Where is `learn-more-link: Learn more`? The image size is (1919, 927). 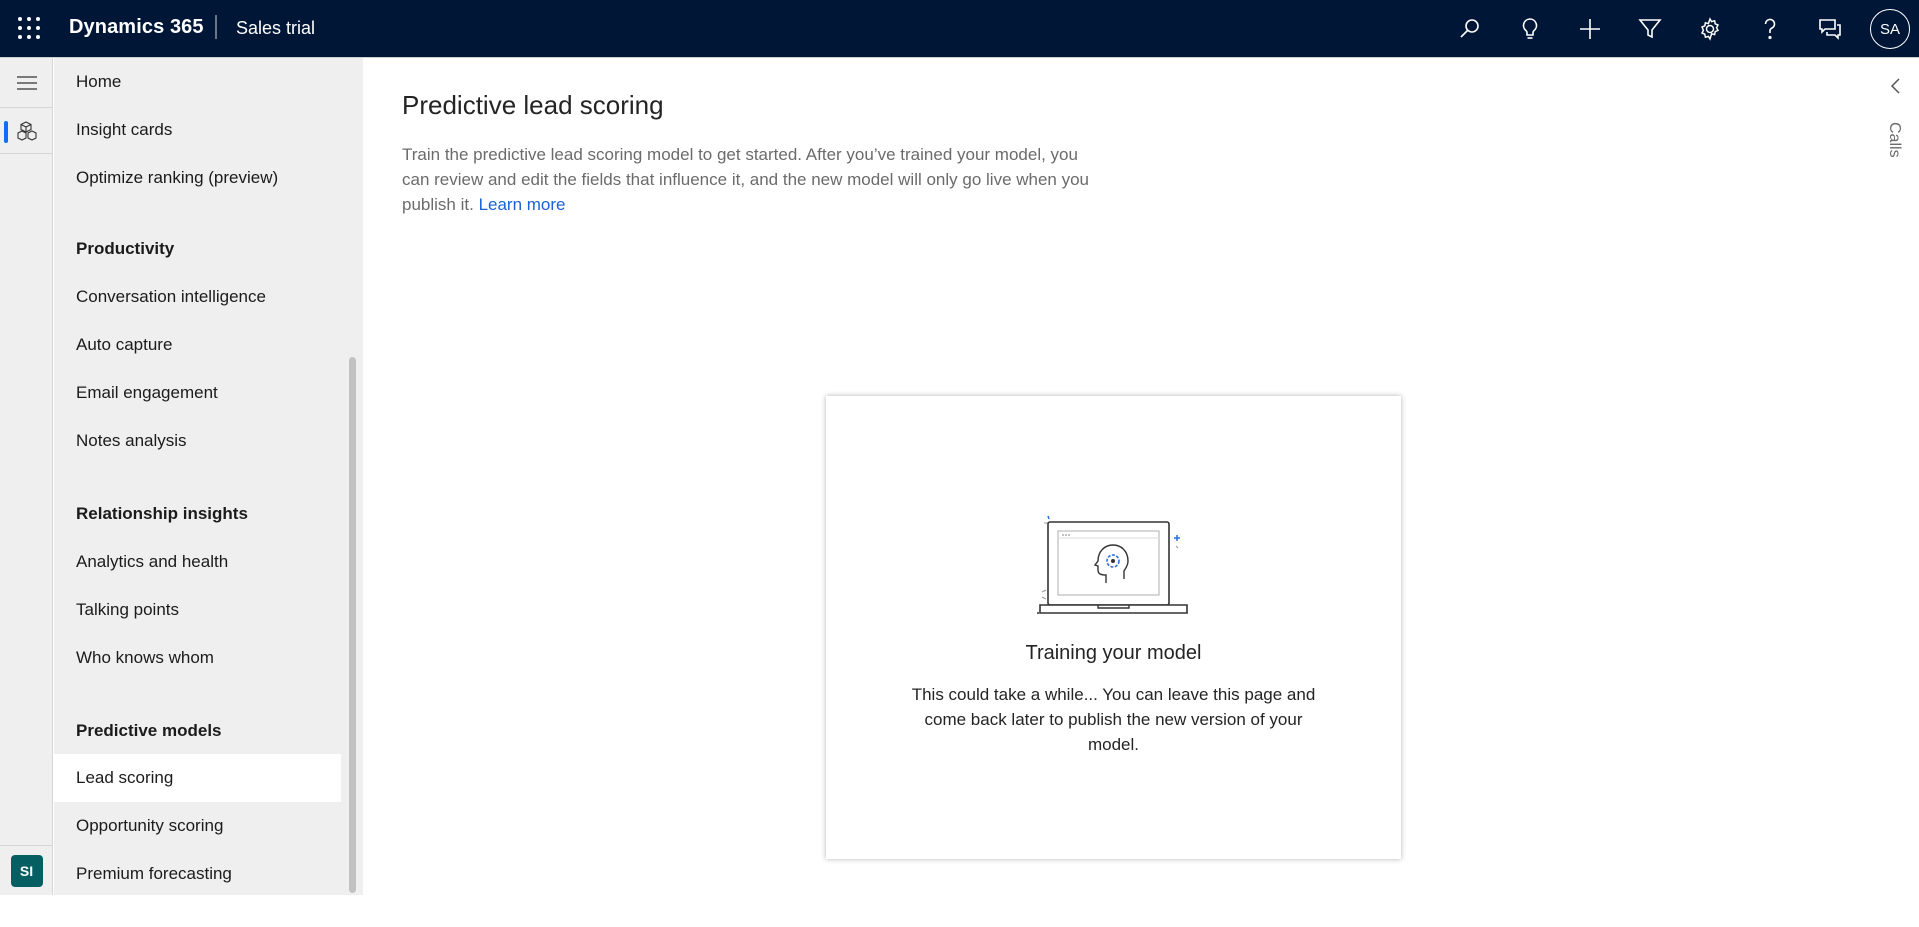 learn-more-link: Learn more is located at coordinates (522, 204).